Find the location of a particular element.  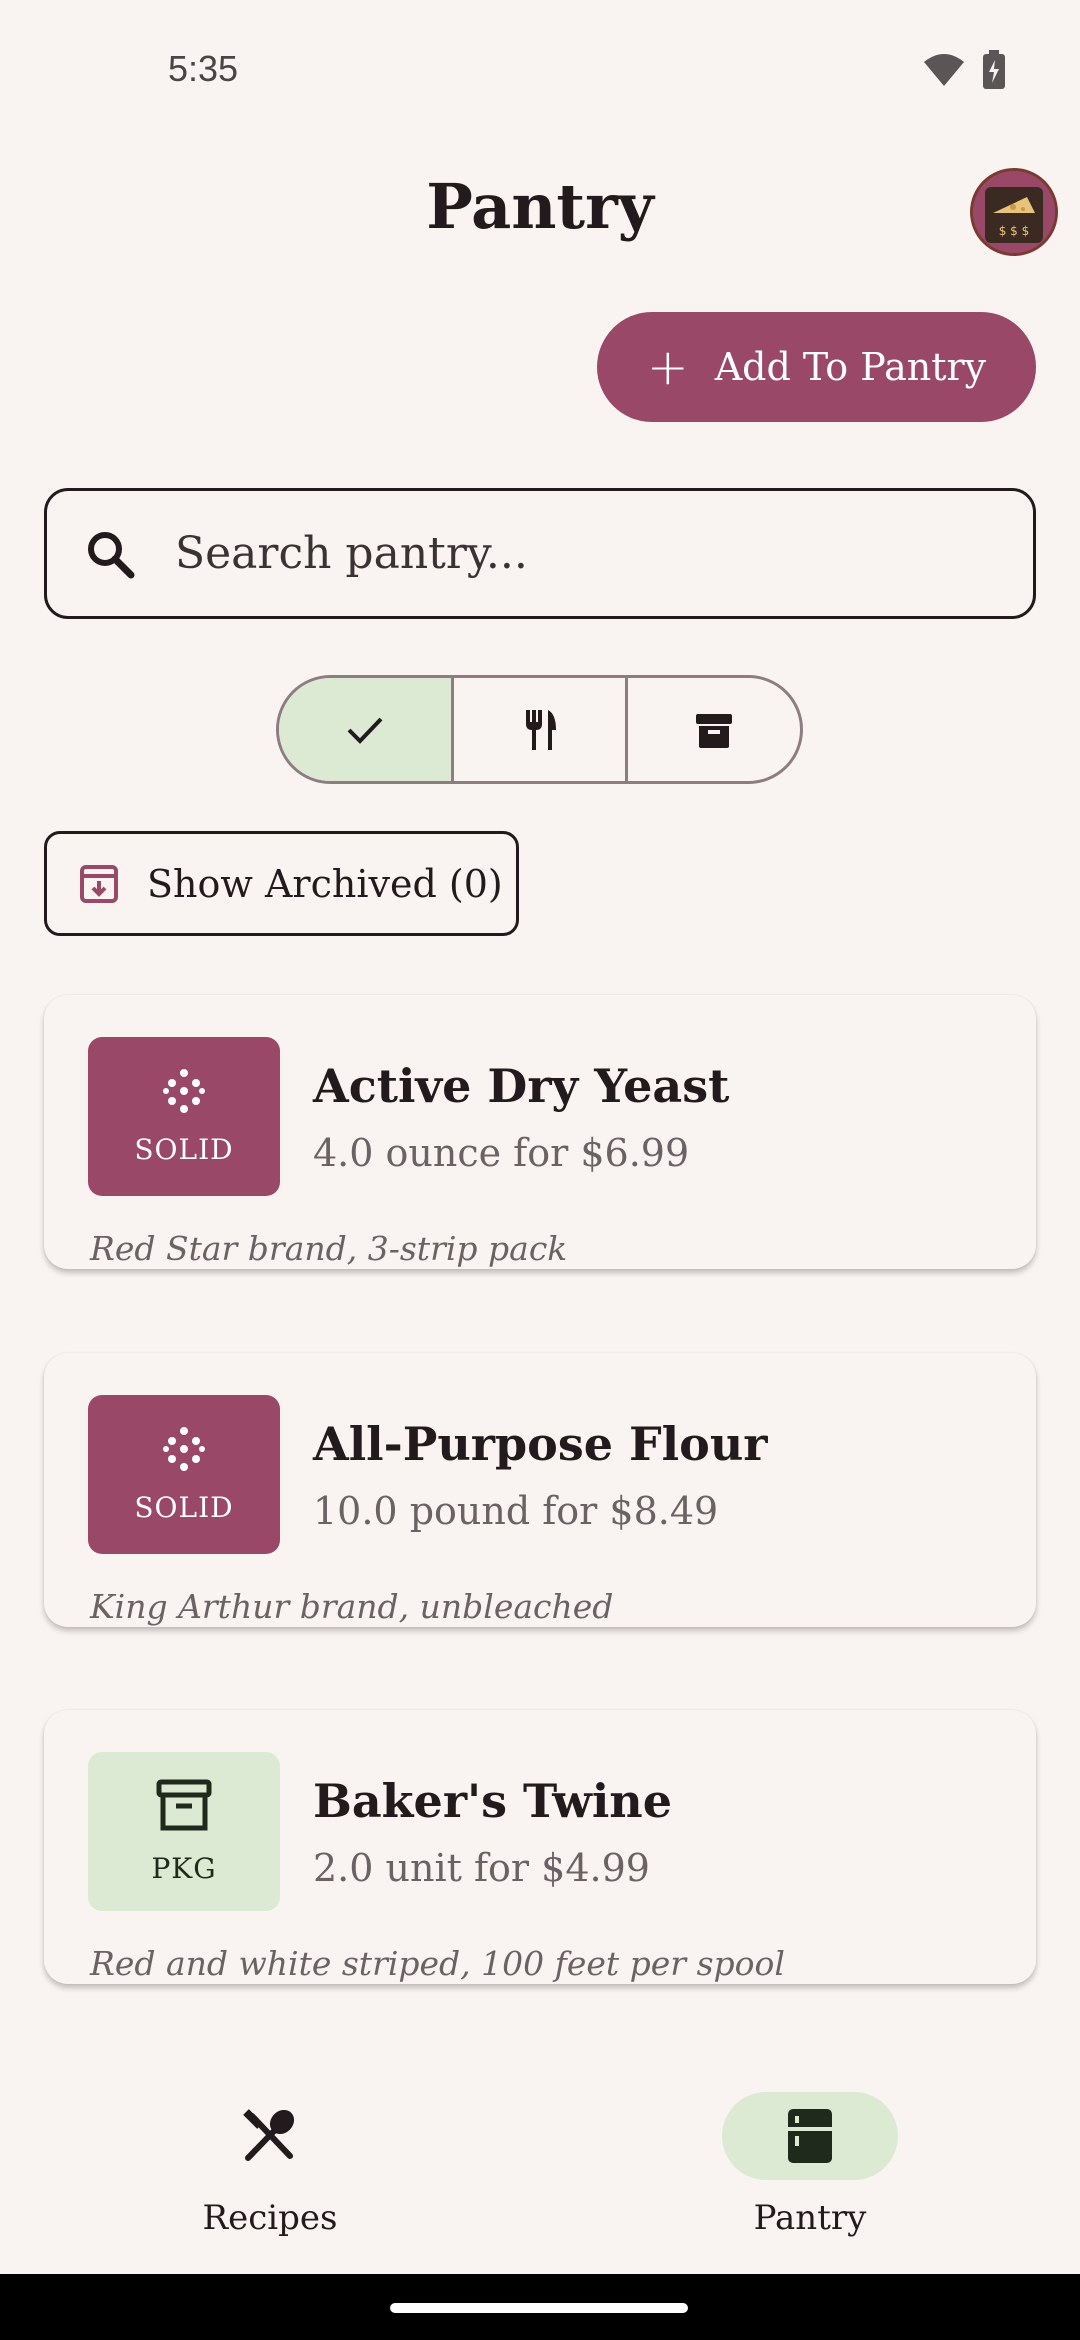

item-name: Baker's Twine is located at coordinates (493, 1801).